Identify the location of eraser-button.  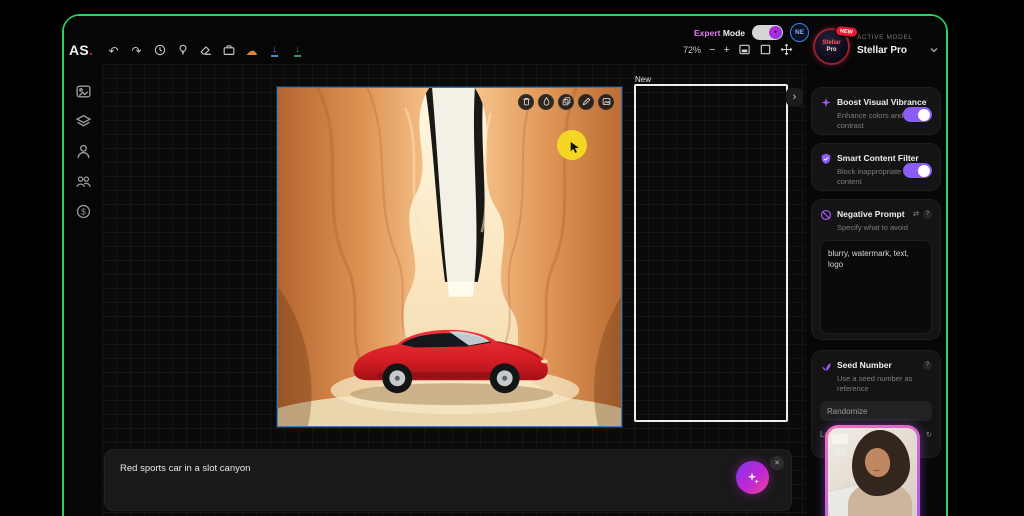
(205, 50).